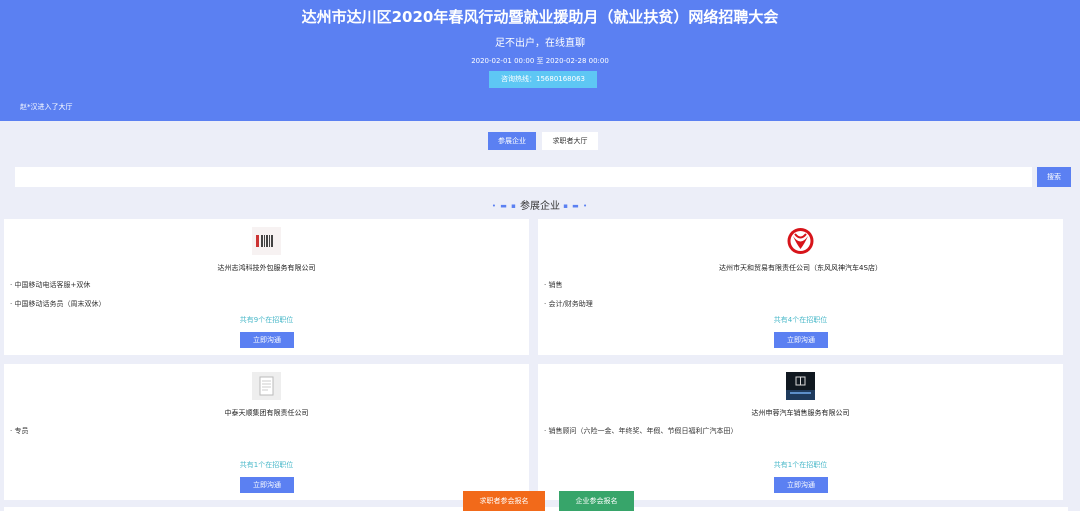 The image size is (1080, 511). Describe the element at coordinates (1054, 177) in the screenshot. I see `search-button: 搜索` at that location.